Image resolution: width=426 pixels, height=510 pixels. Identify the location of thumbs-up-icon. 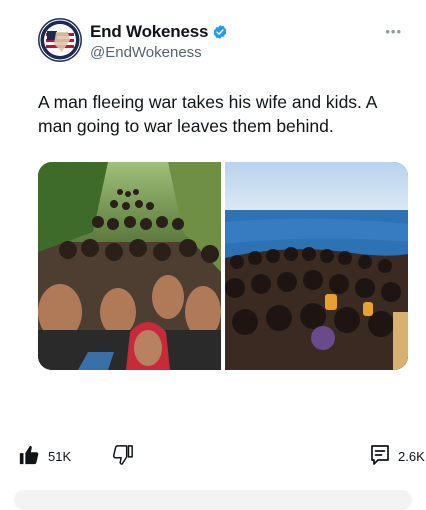
(29, 456).